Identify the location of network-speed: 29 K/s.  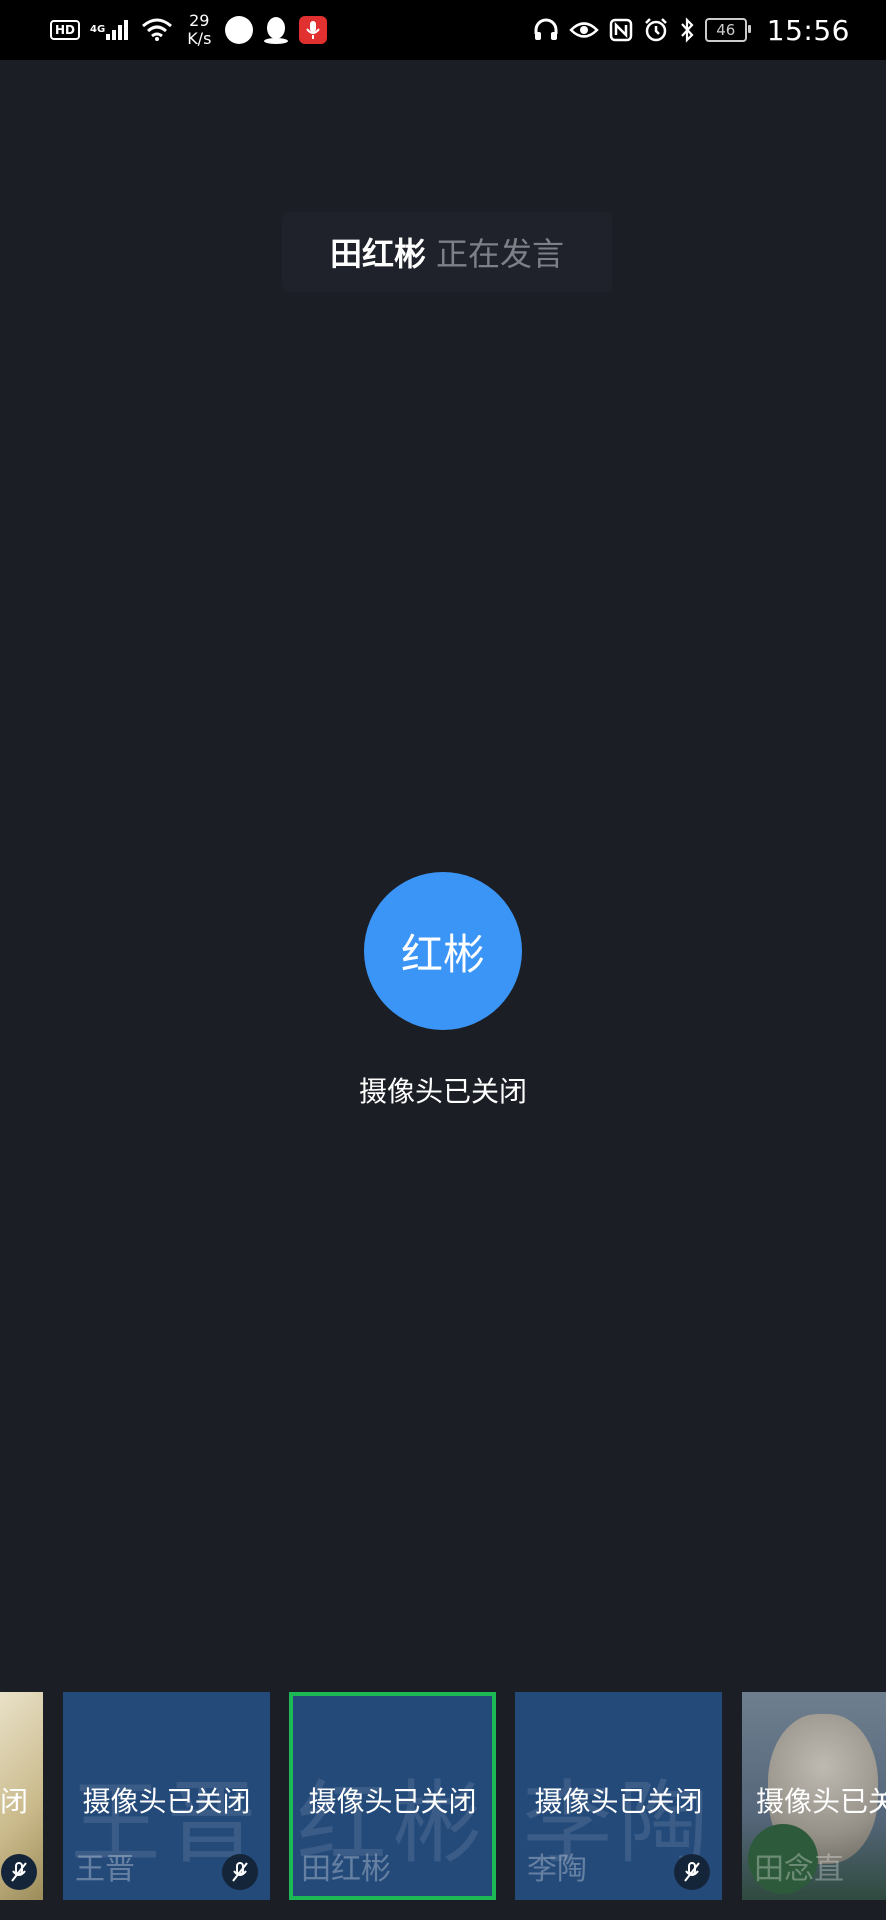
(199, 30).